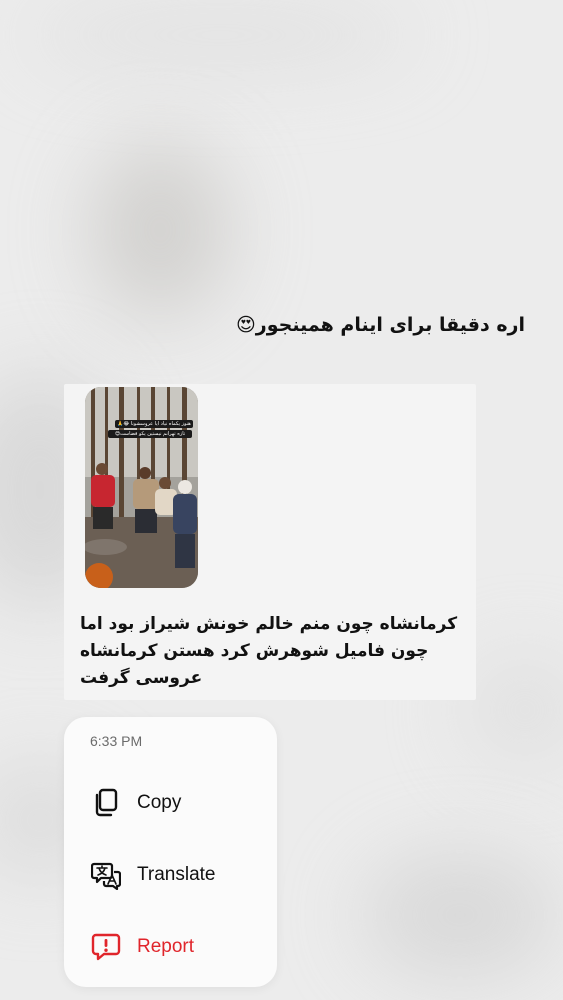  What do you see at coordinates (106, 803) in the screenshot?
I see `copy-icon` at bounding box center [106, 803].